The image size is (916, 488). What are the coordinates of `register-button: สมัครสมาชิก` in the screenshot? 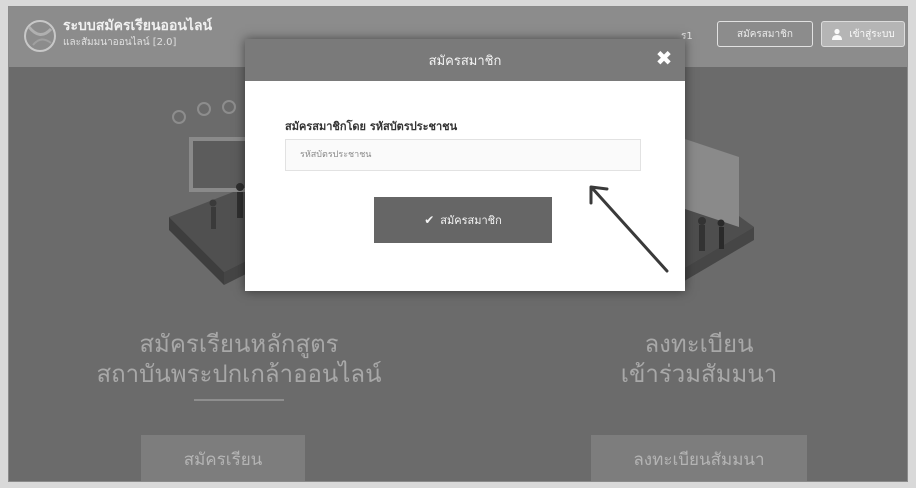 It's located at (765, 34).